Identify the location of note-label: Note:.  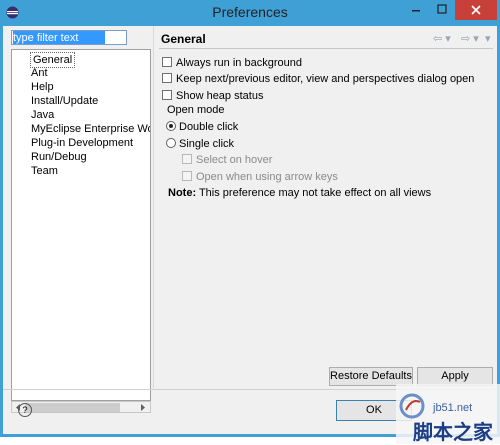
(182, 193).